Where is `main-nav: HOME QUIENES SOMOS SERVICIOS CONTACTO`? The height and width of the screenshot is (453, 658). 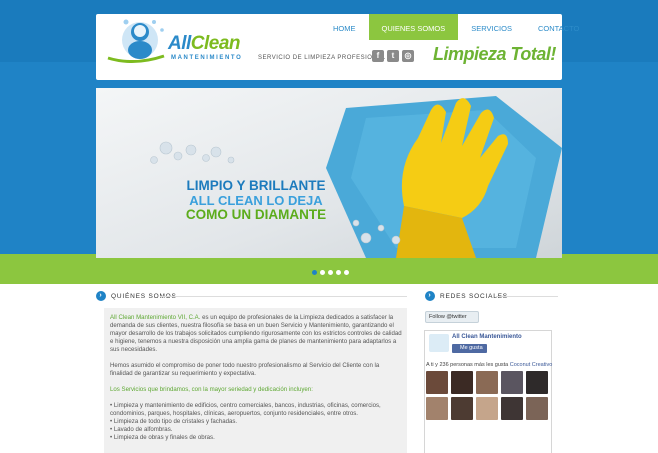 main-nav: HOME QUIENES SOMOS SERVICIOS CONTACTO is located at coordinates (456, 27).